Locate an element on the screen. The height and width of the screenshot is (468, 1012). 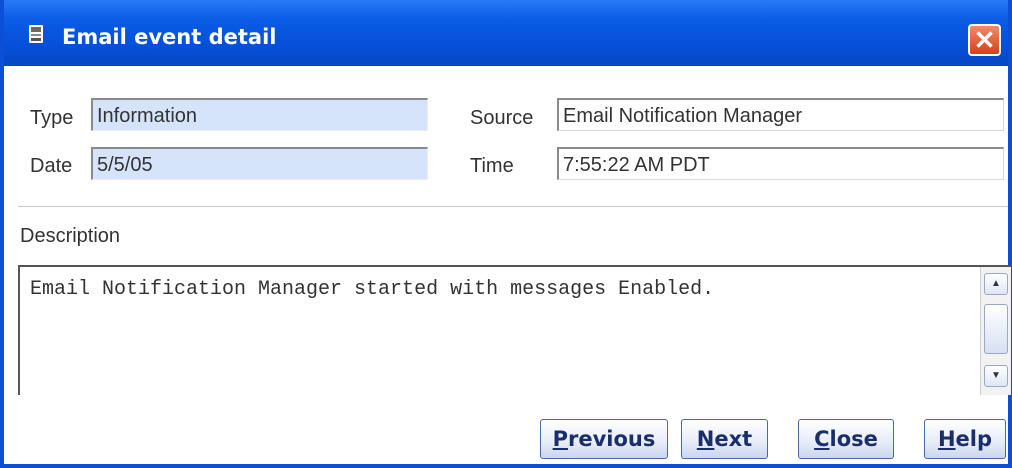
close-button: Close is located at coordinates (846, 439).